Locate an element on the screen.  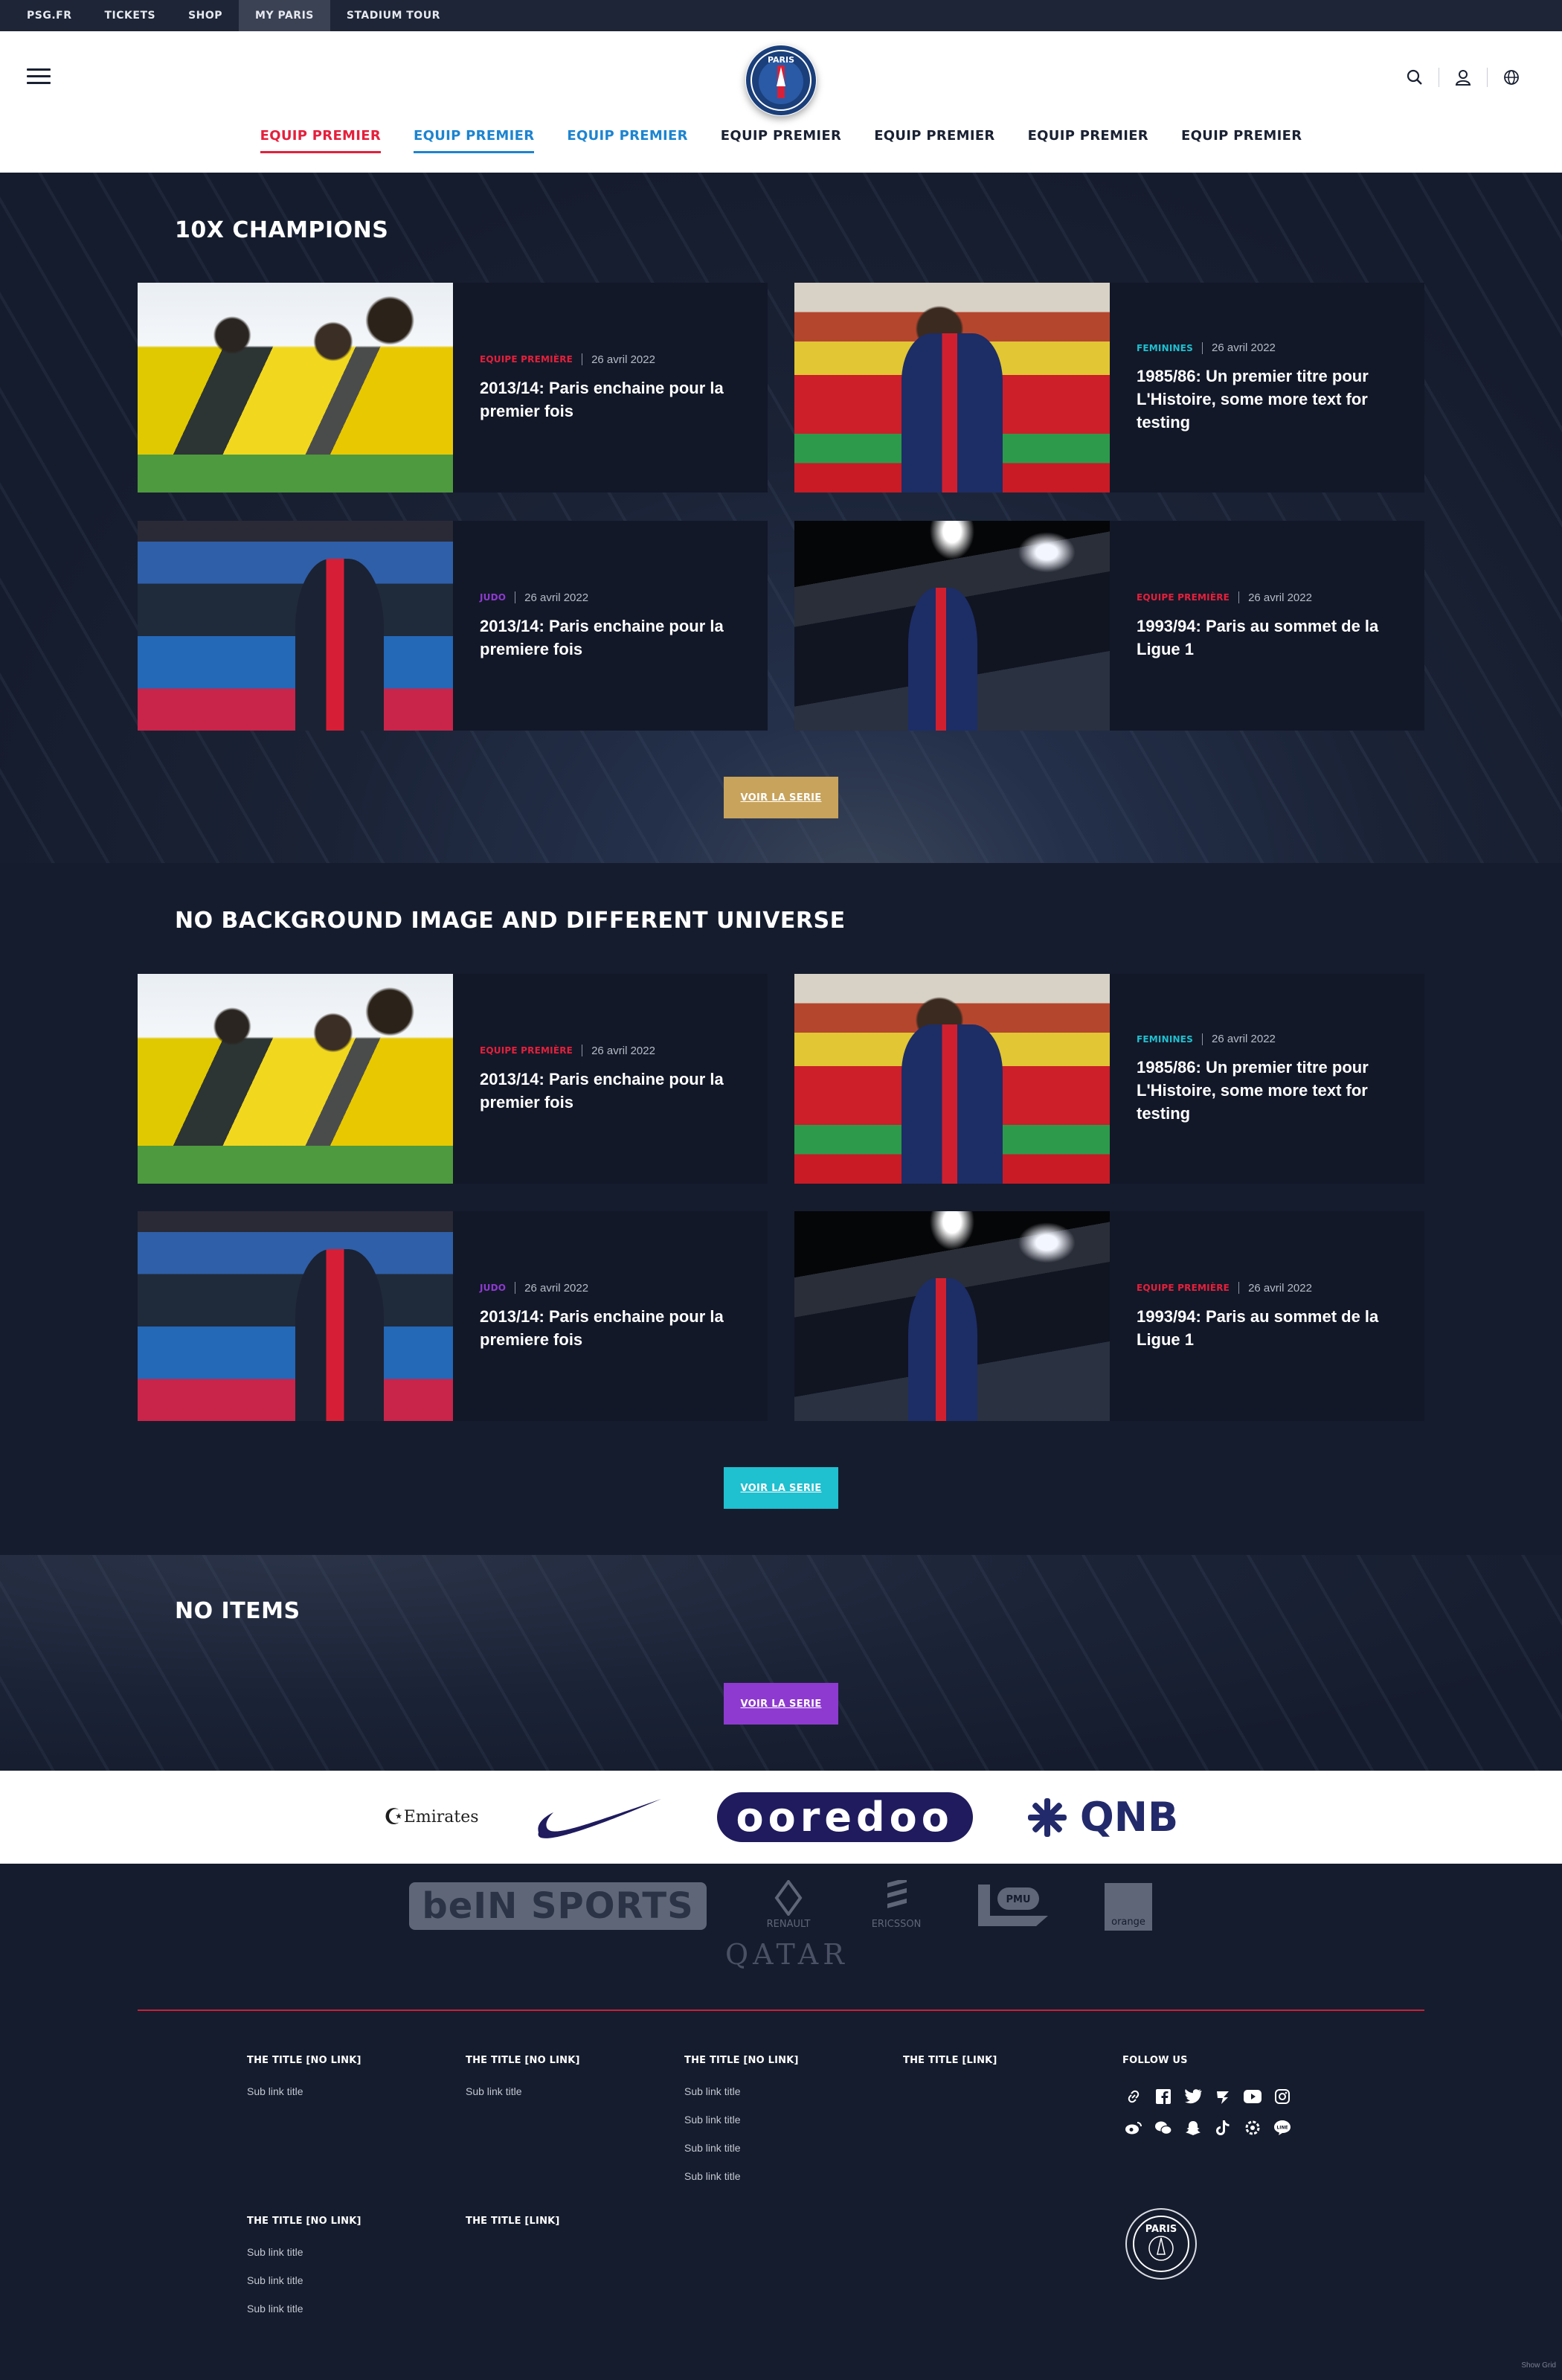
header-icons is located at coordinates (1463, 77).